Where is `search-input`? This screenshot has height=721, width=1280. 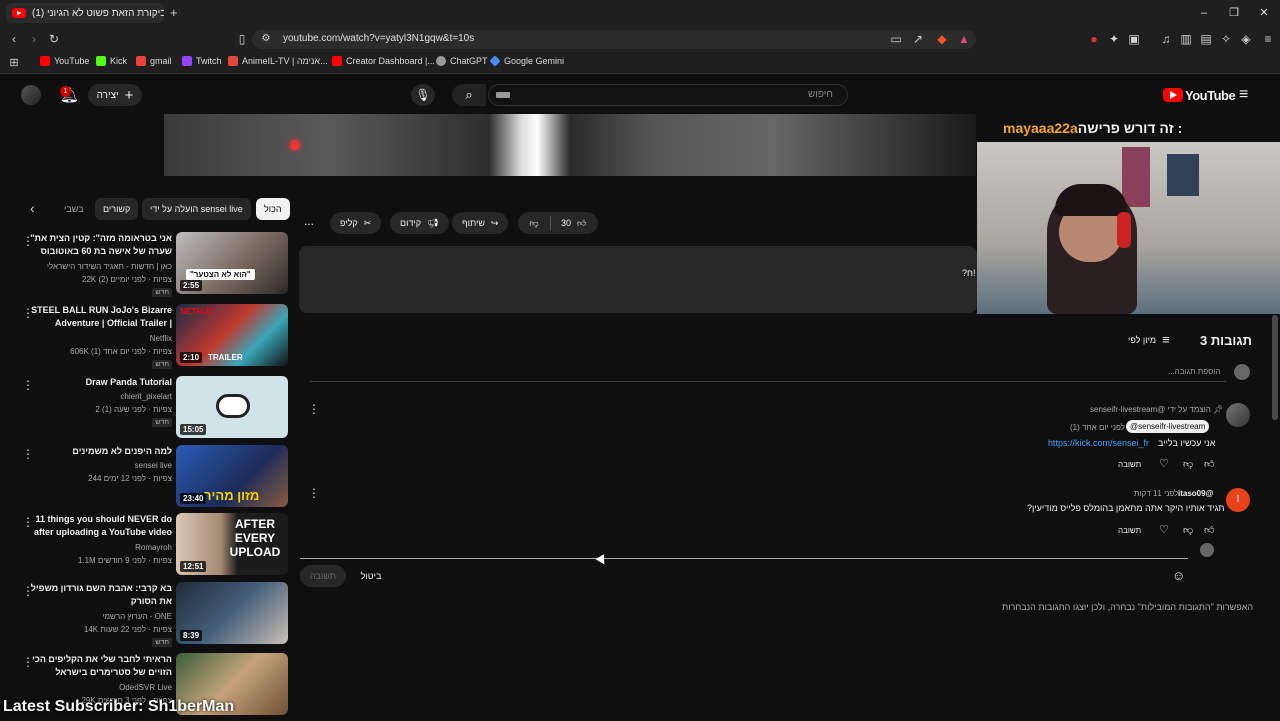
search-input is located at coordinates (668, 95).